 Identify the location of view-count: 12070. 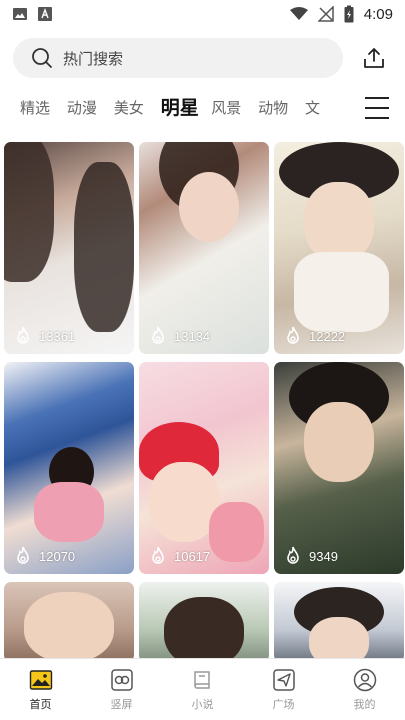
(57, 556).